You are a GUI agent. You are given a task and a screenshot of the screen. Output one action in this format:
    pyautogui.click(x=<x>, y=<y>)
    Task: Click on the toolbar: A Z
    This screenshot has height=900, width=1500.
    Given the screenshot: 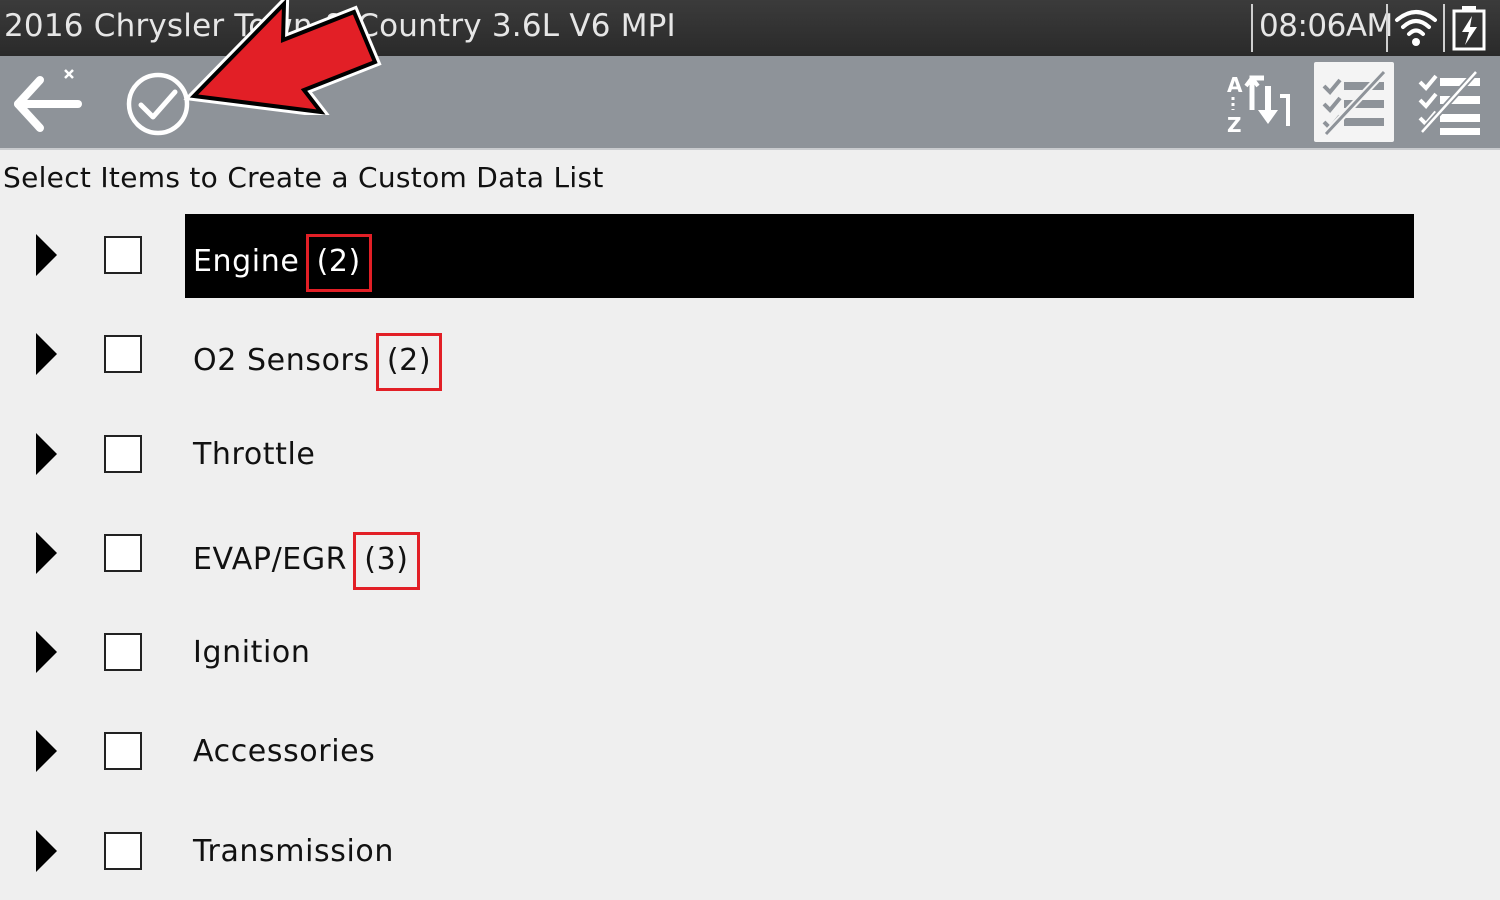 What is the action you would take?
    pyautogui.click(x=750, y=103)
    